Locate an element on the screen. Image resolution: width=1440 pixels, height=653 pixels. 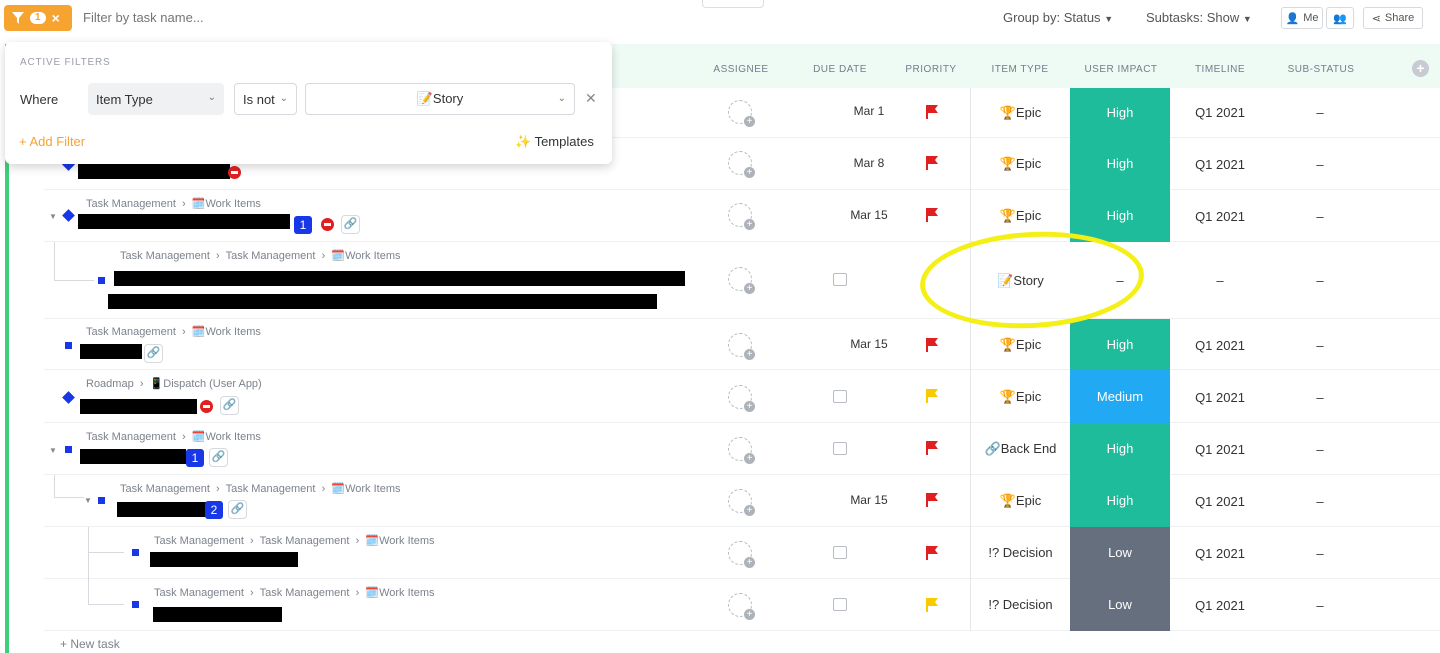
view-toggle-tab is located at coordinates (733, 4).